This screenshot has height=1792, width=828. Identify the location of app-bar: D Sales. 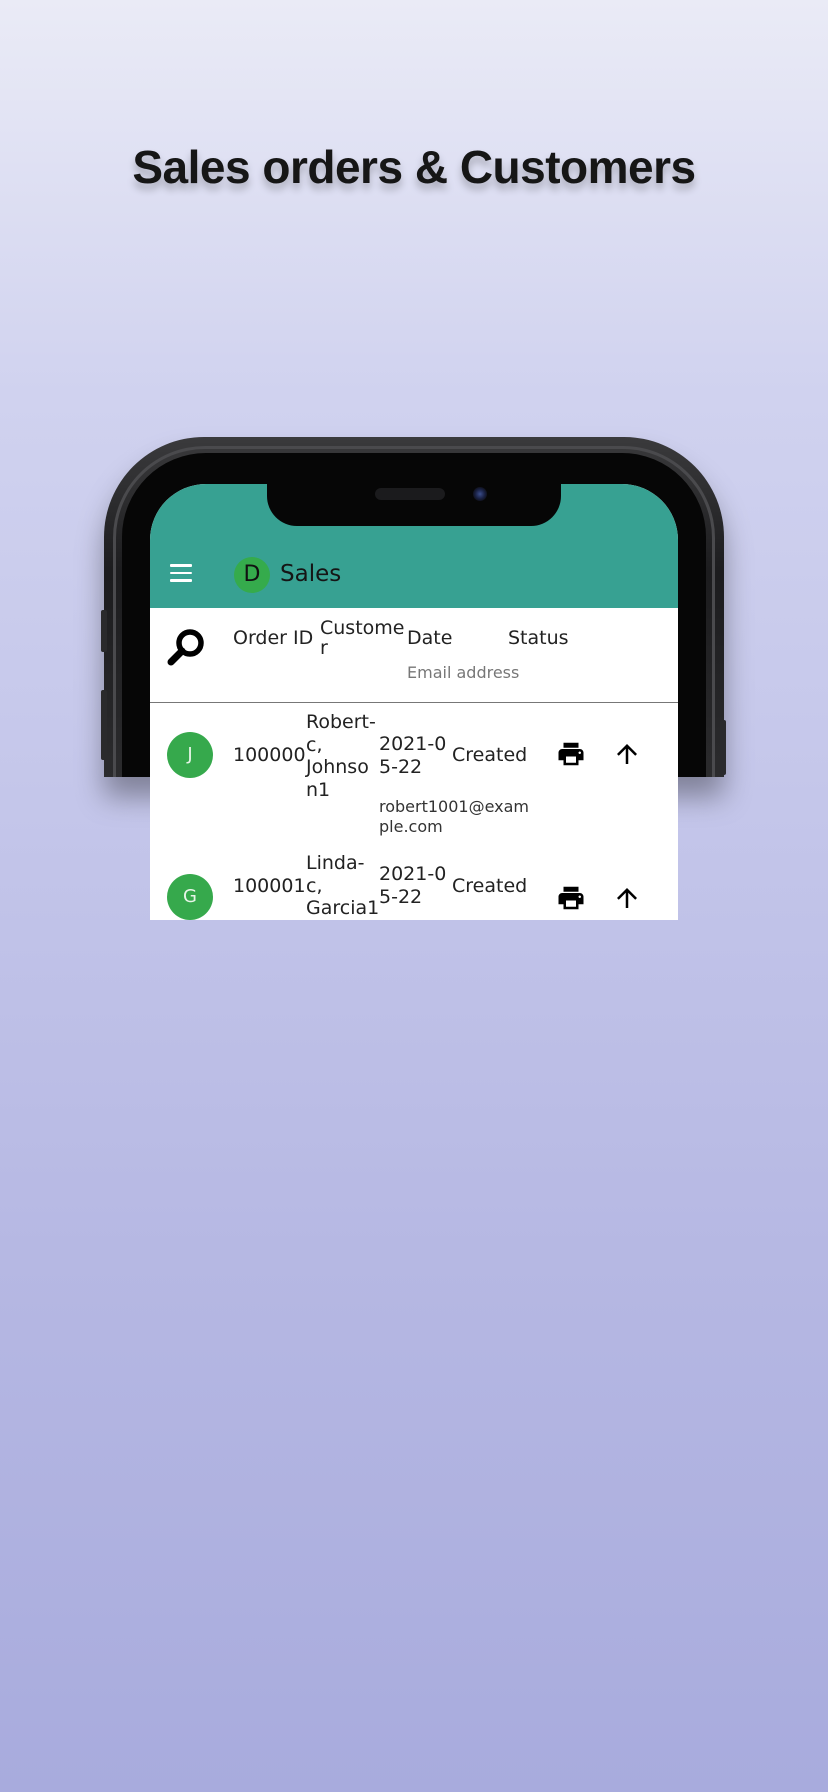
(414, 546).